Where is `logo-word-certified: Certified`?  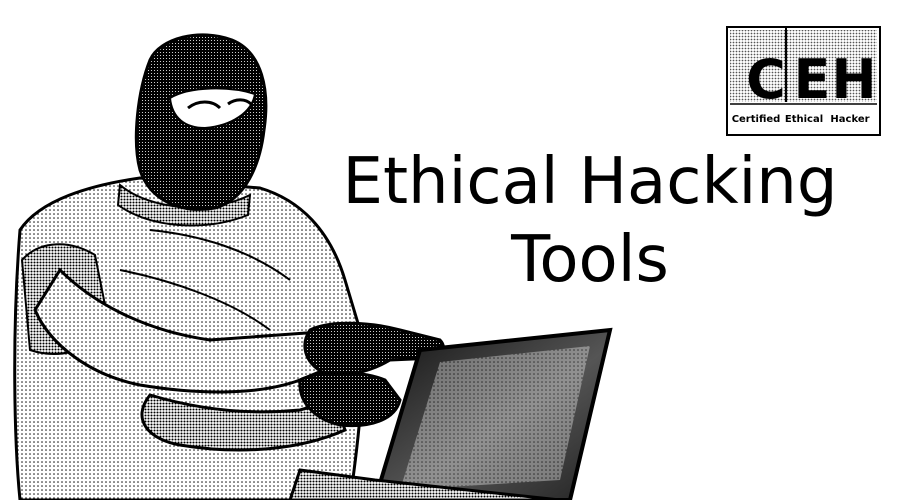
logo-word-certified: Certified is located at coordinates (756, 119).